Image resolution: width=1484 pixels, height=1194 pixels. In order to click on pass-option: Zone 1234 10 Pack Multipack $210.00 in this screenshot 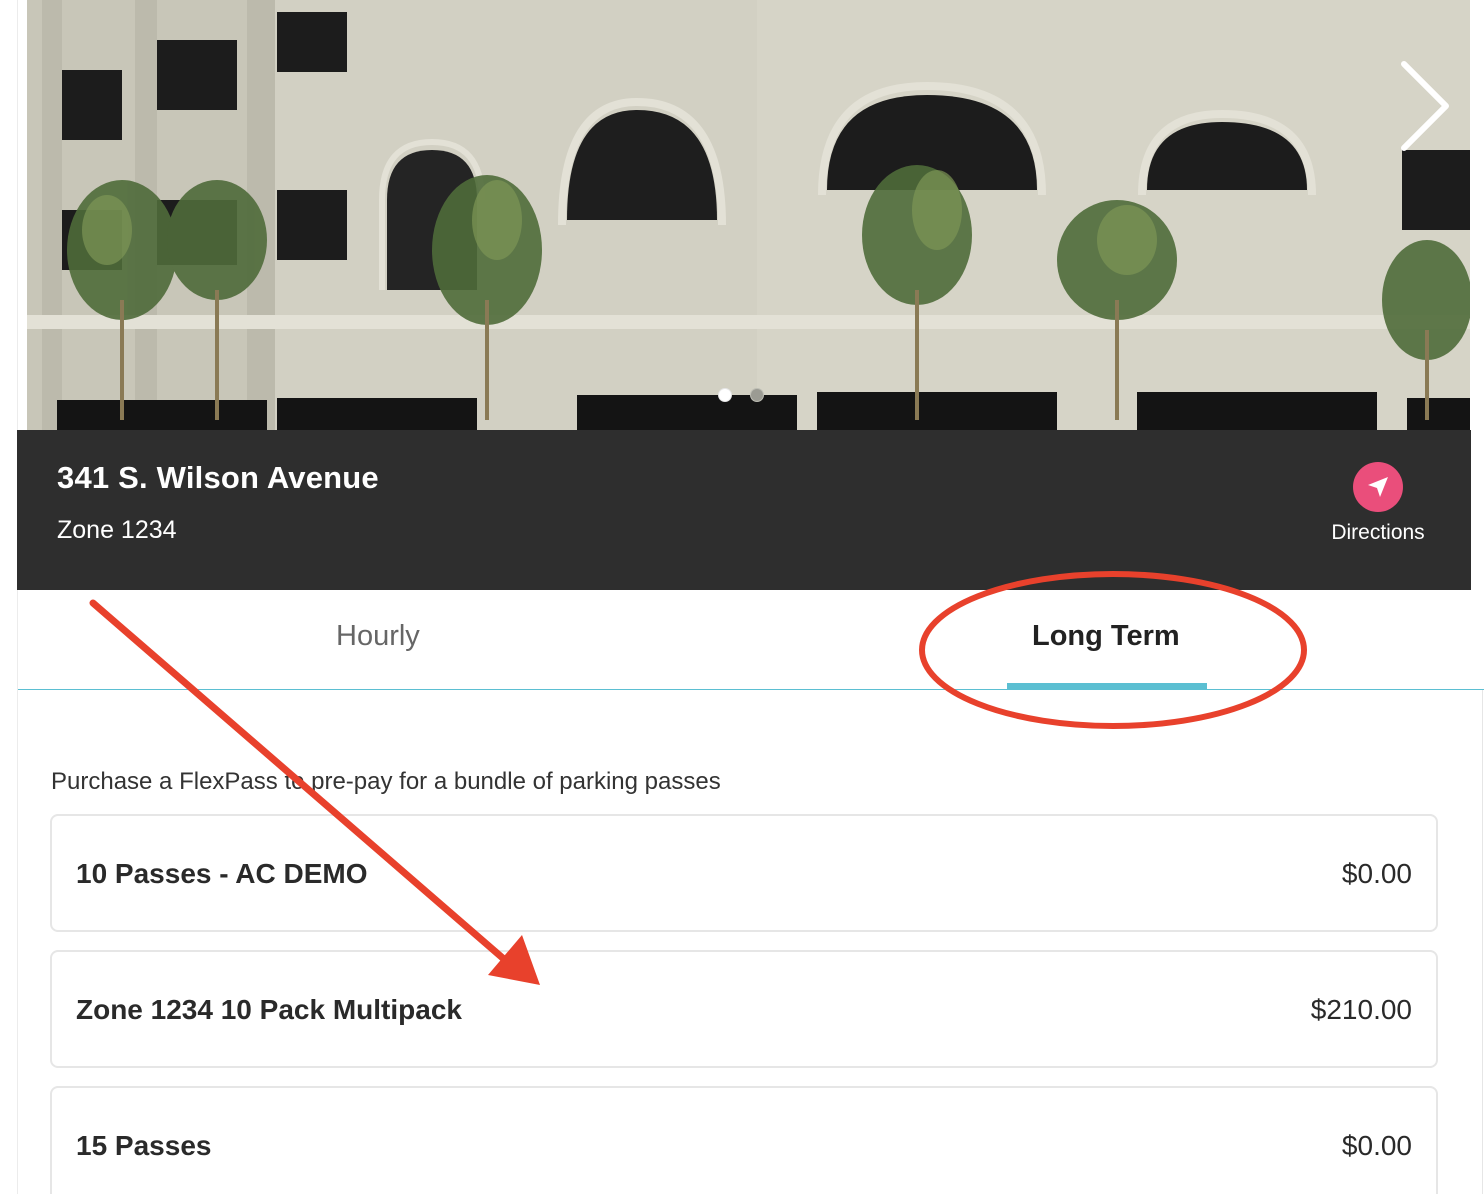, I will do `click(744, 1009)`.